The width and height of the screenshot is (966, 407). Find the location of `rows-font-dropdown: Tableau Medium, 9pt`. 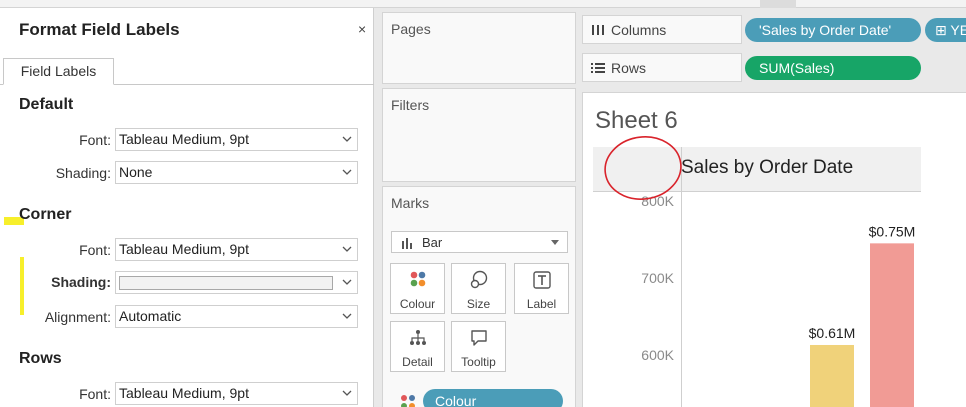

rows-font-dropdown: Tableau Medium, 9pt is located at coordinates (236, 393).